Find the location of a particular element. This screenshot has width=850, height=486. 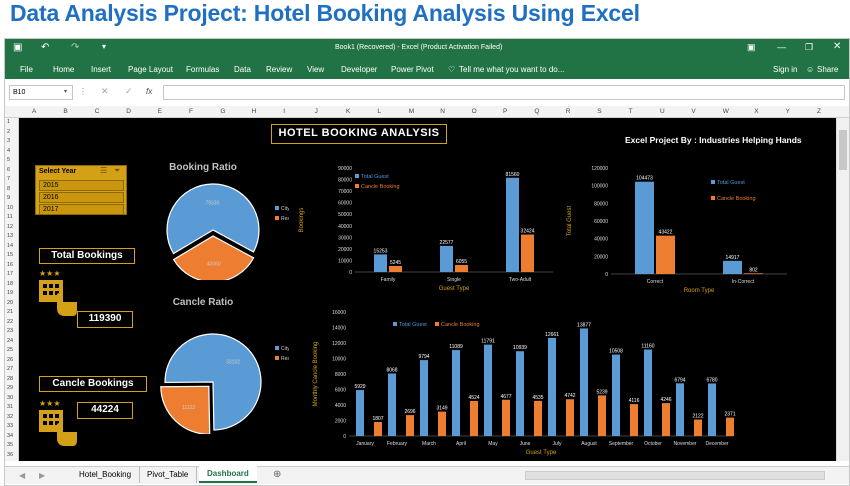

column-header: R is located at coordinates (568, 111).